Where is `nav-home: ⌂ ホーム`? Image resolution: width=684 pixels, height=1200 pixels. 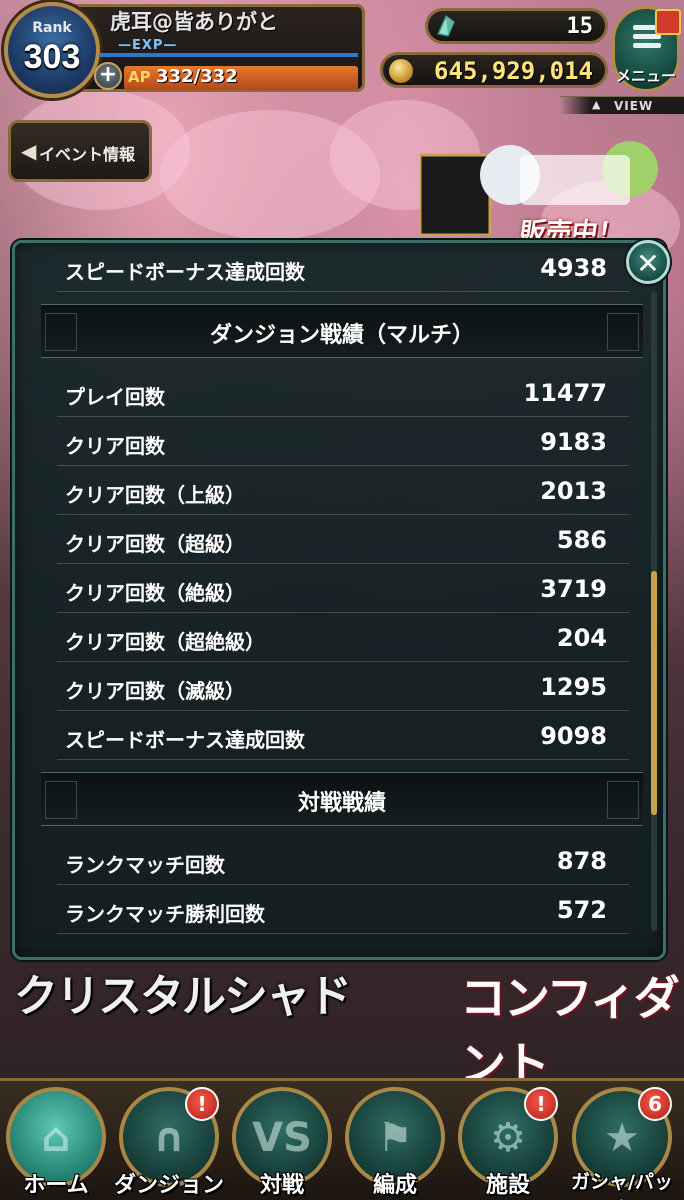 nav-home: ⌂ ホーム is located at coordinates (56, 1143).